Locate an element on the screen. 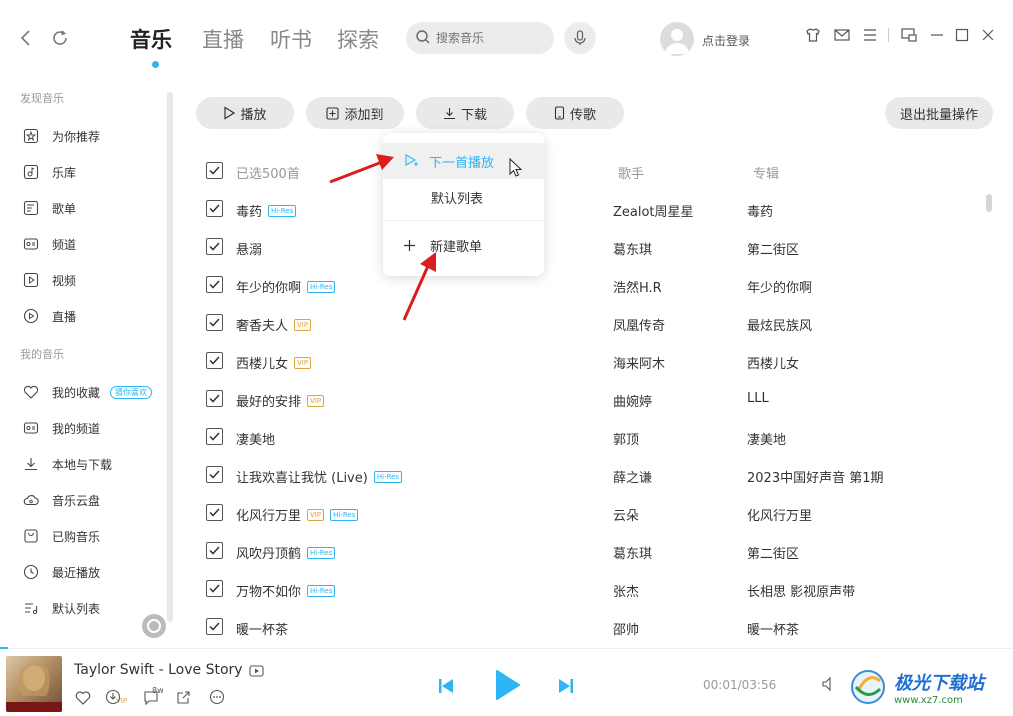 The image size is (1013, 716). skin-icon is located at coordinates (813, 35).